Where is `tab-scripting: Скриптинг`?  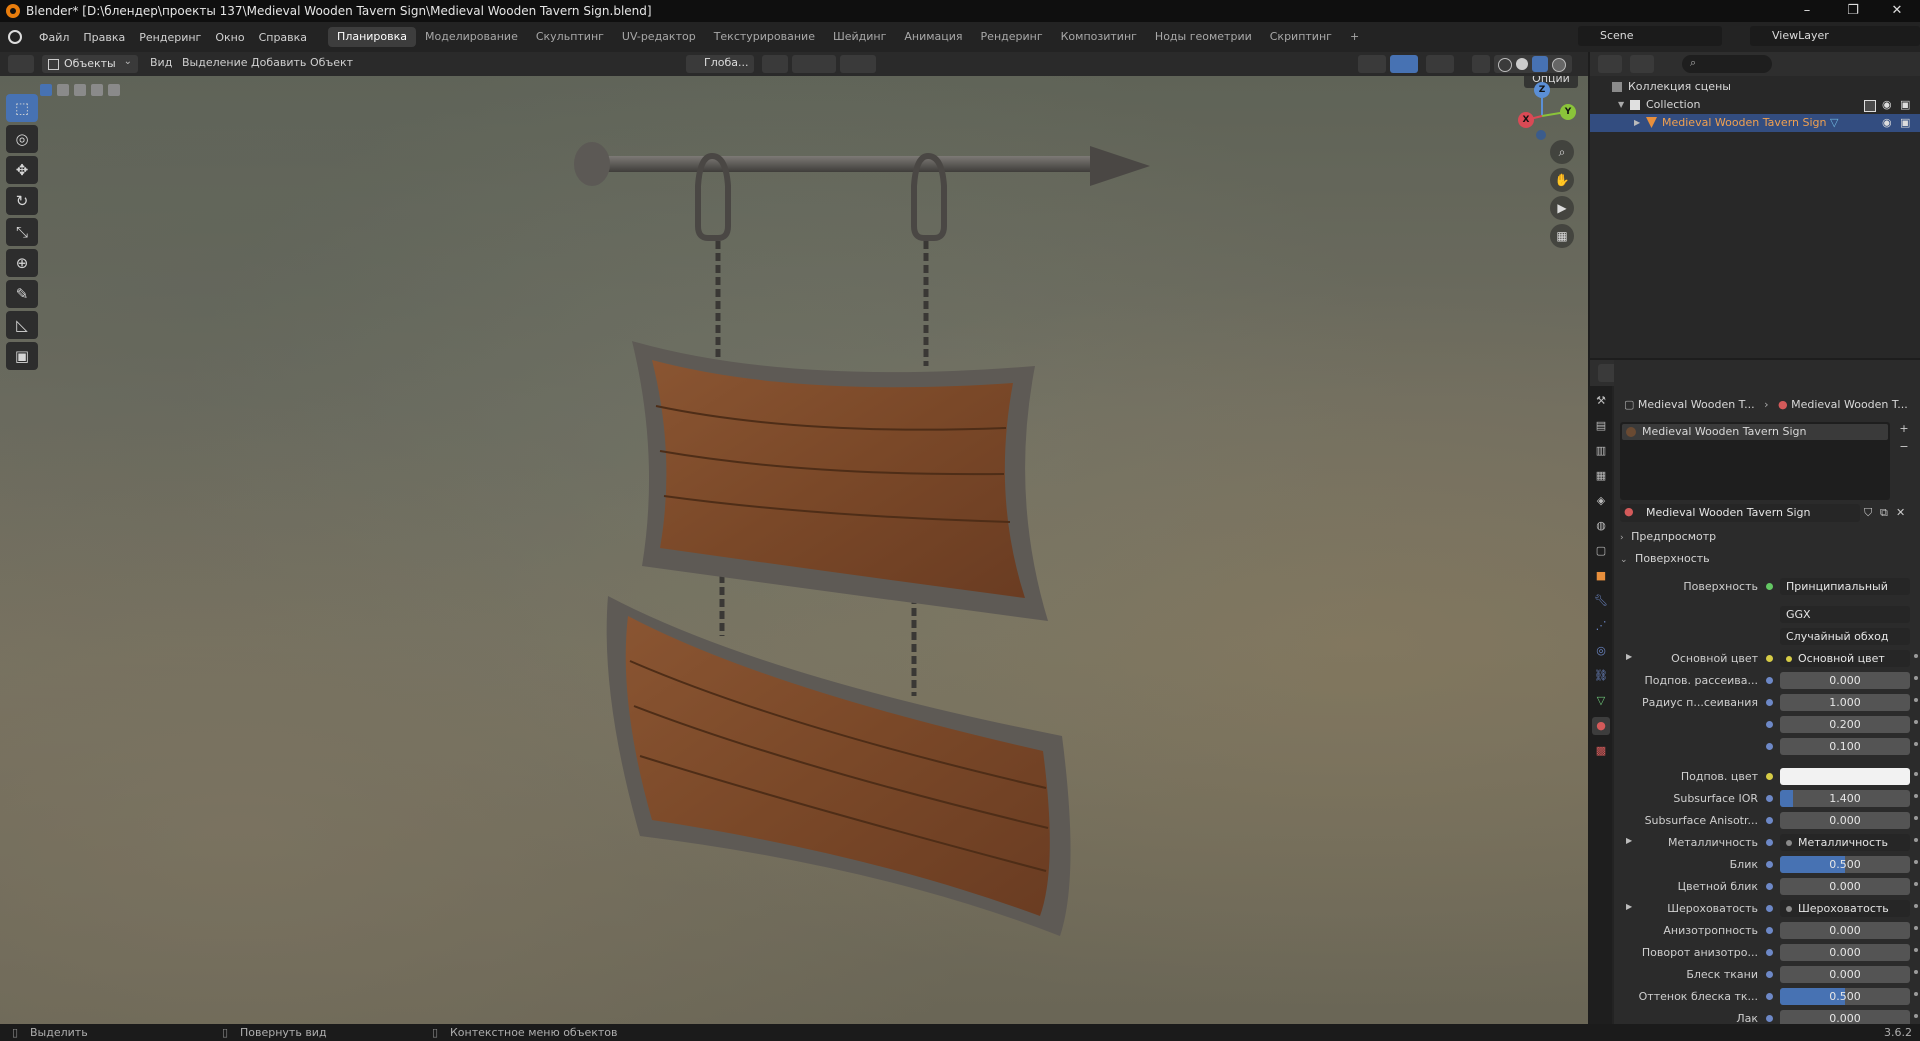
tab-scripting: Скриптинг is located at coordinates (1301, 37).